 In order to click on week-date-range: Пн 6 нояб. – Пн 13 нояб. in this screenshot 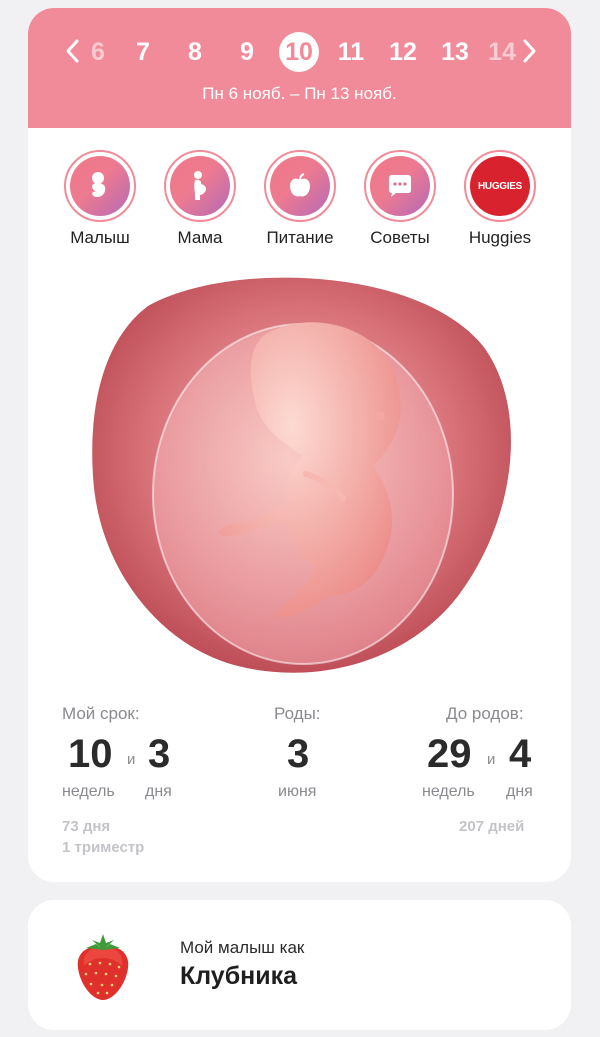, I will do `click(299, 93)`.